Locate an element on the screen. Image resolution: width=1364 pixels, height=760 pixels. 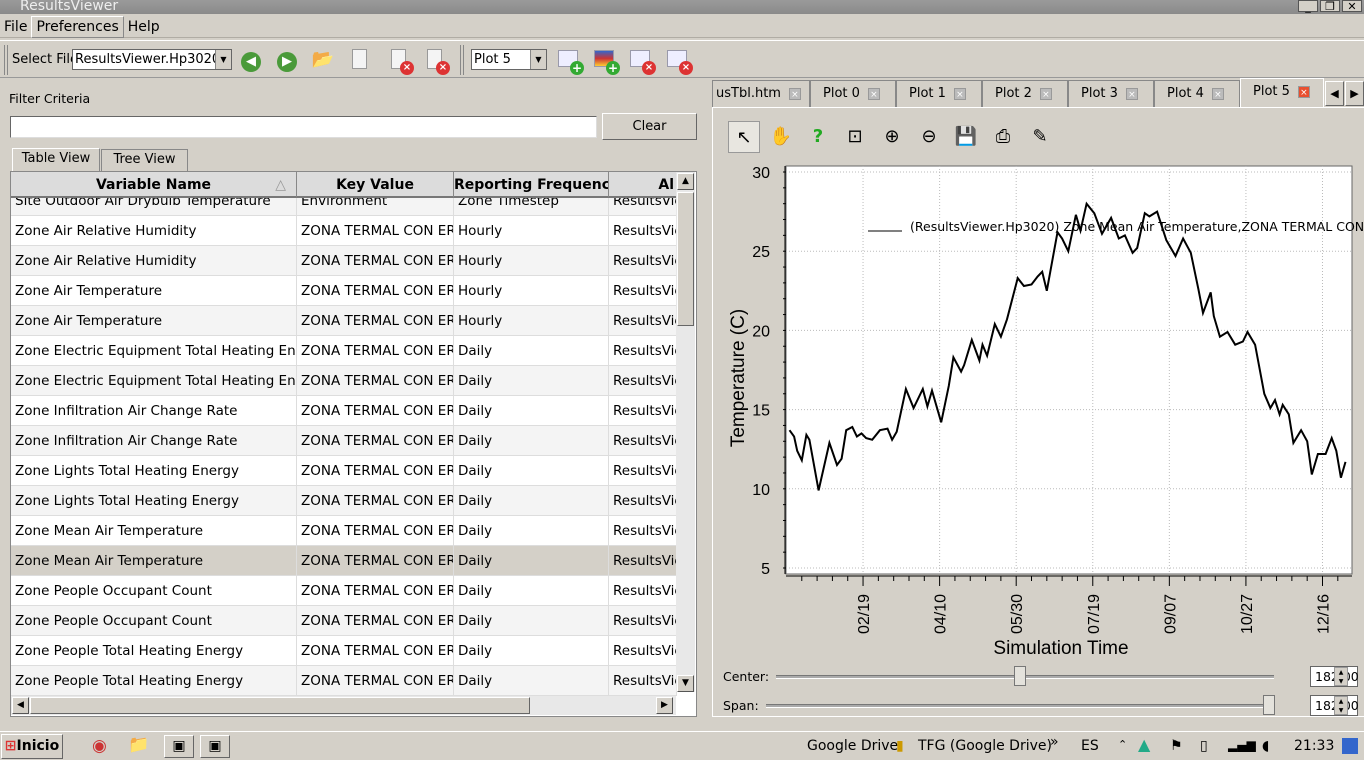
column-header-variable-name: Variable Name △ is located at coordinates (154, 185).